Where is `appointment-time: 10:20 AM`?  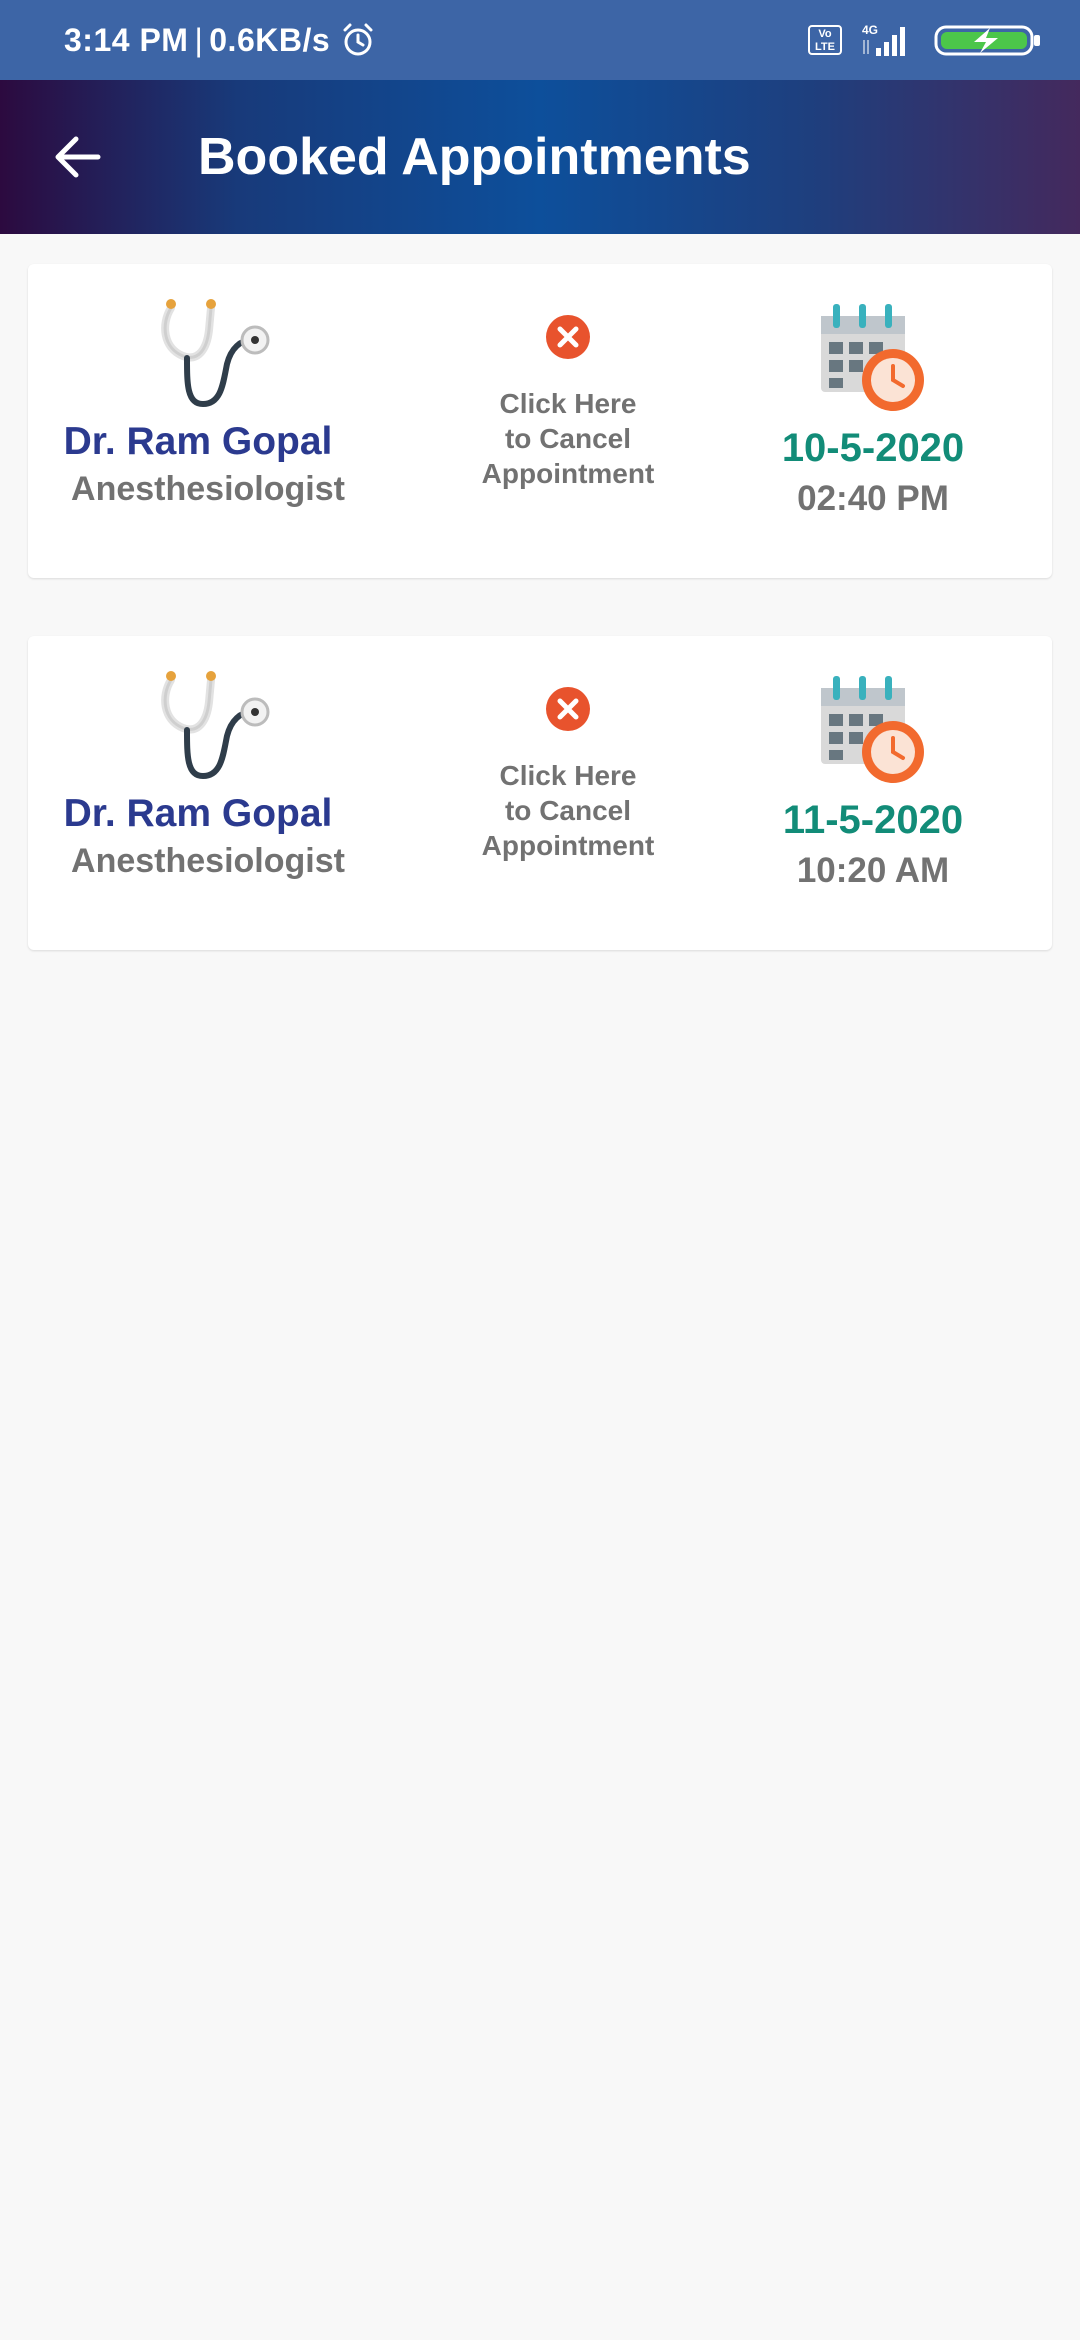 appointment-time: 10:20 AM is located at coordinates (873, 870).